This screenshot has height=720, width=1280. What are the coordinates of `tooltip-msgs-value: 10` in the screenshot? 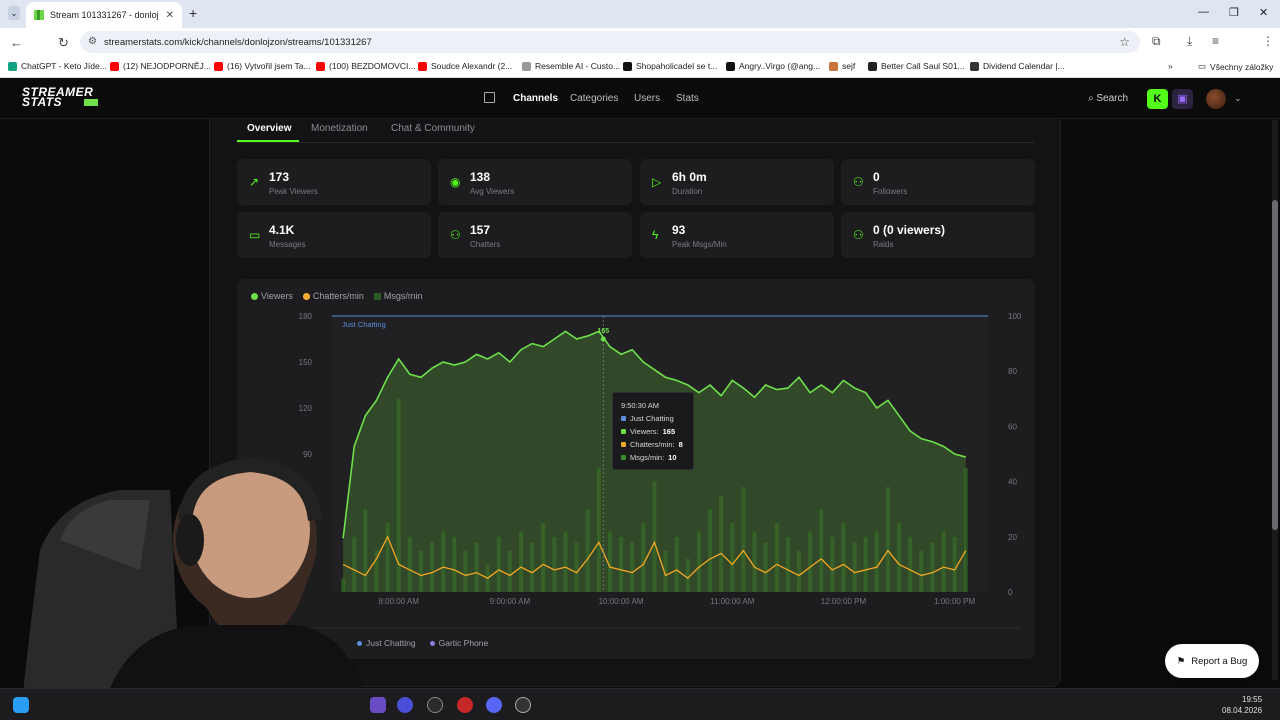 It's located at (672, 457).